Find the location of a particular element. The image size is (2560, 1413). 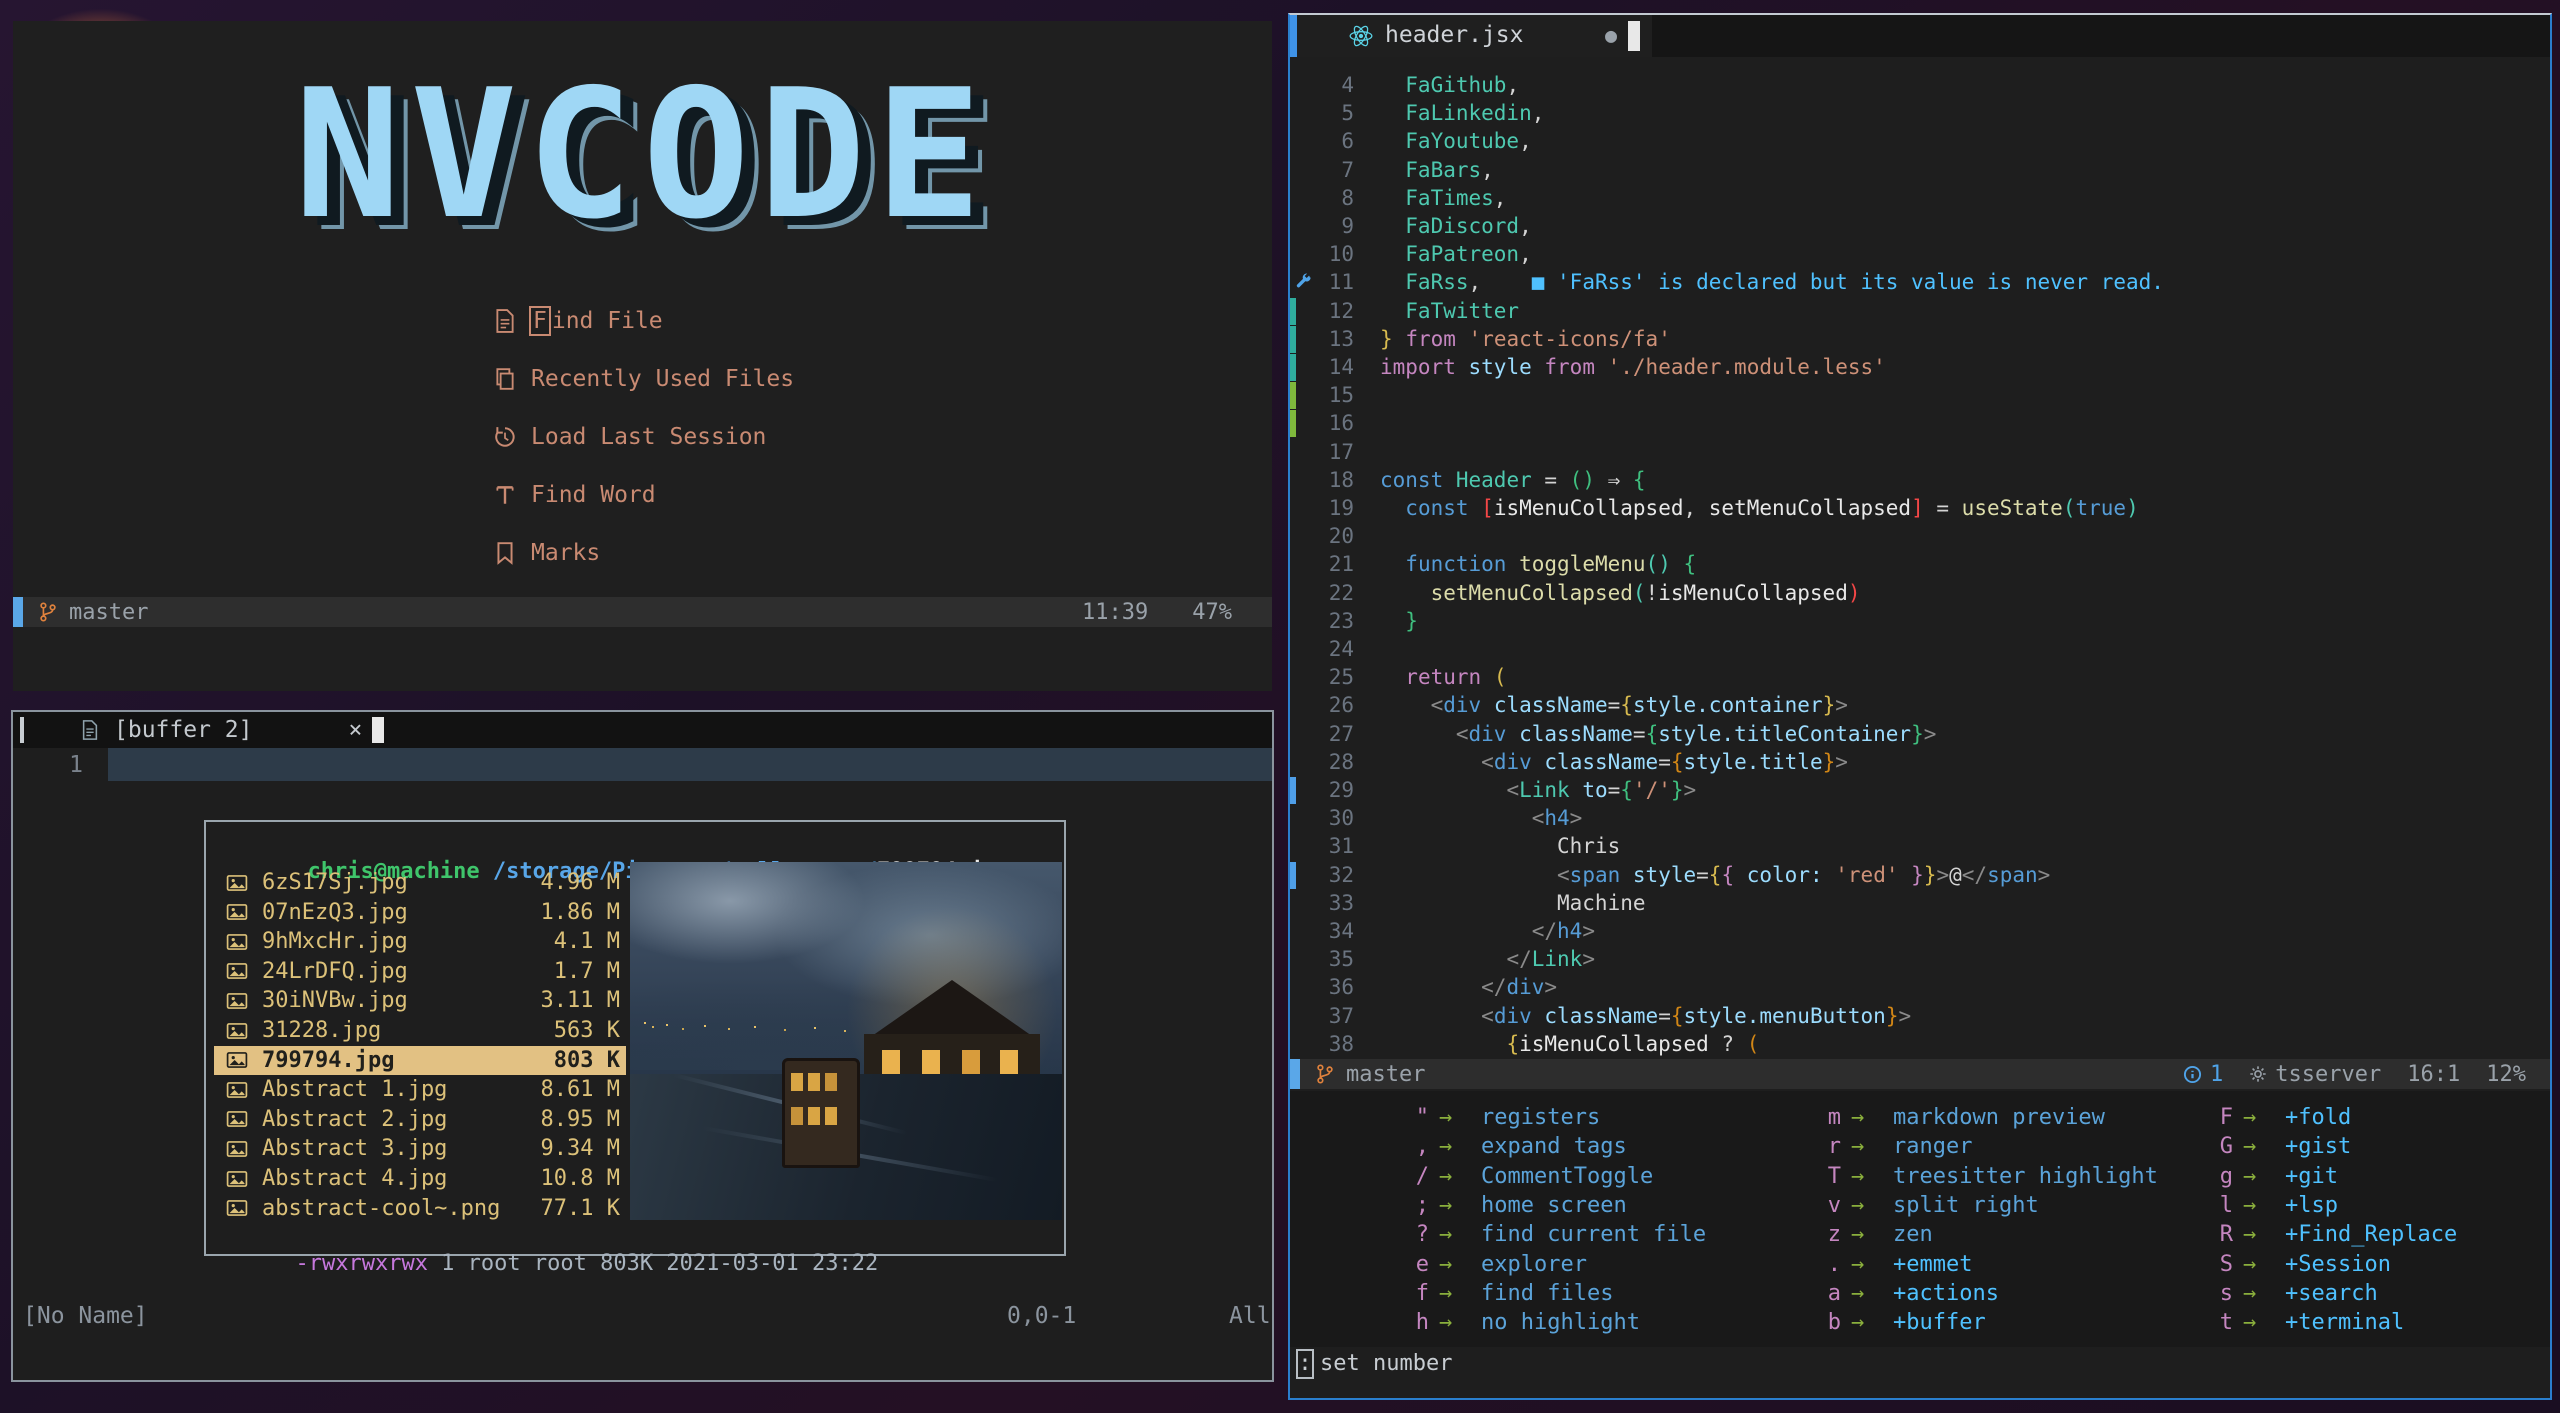

file-row: 24LrDFQ.jpg 1.7 M is located at coordinates (420, 971).